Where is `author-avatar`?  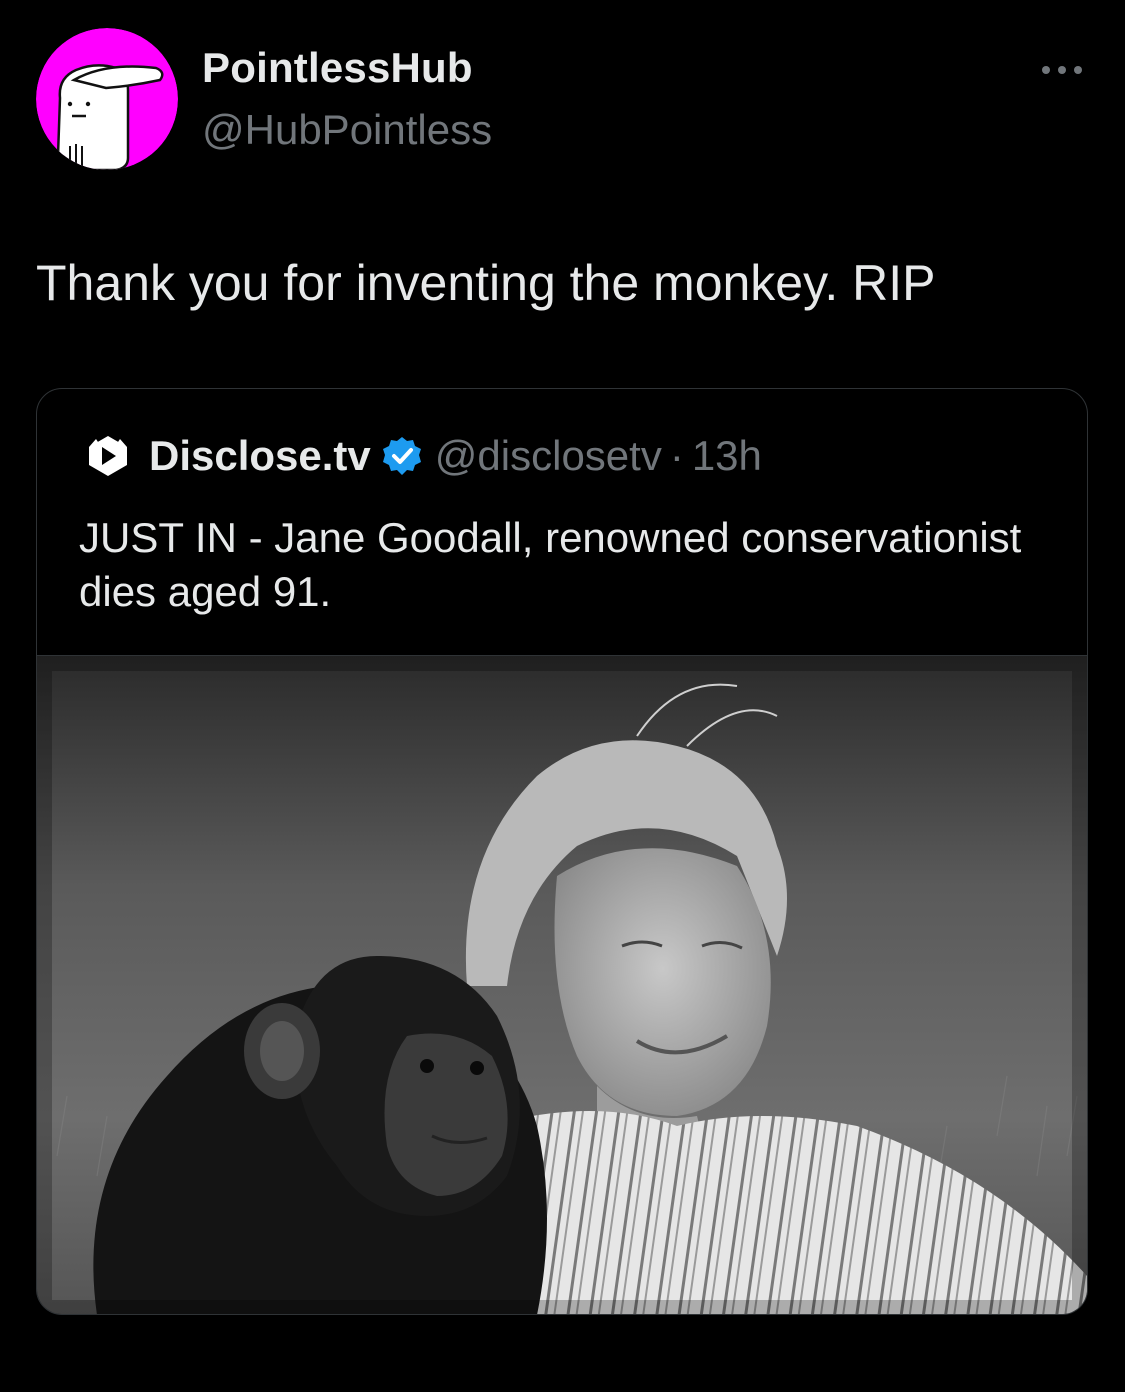 author-avatar is located at coordinates (107, 99).